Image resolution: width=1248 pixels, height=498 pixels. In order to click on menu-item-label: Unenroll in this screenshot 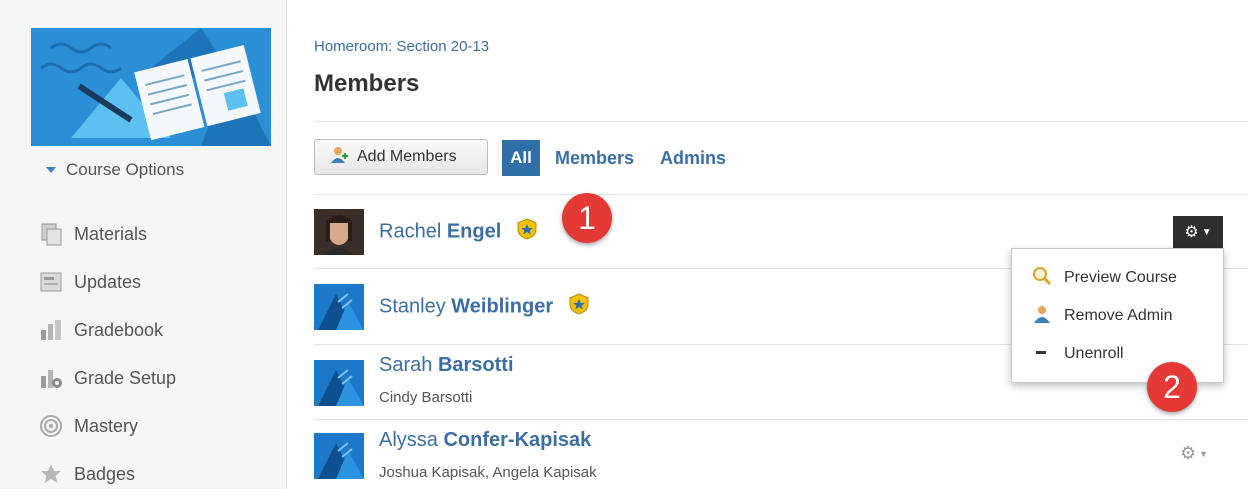, I will do `click(1094, 353)`.